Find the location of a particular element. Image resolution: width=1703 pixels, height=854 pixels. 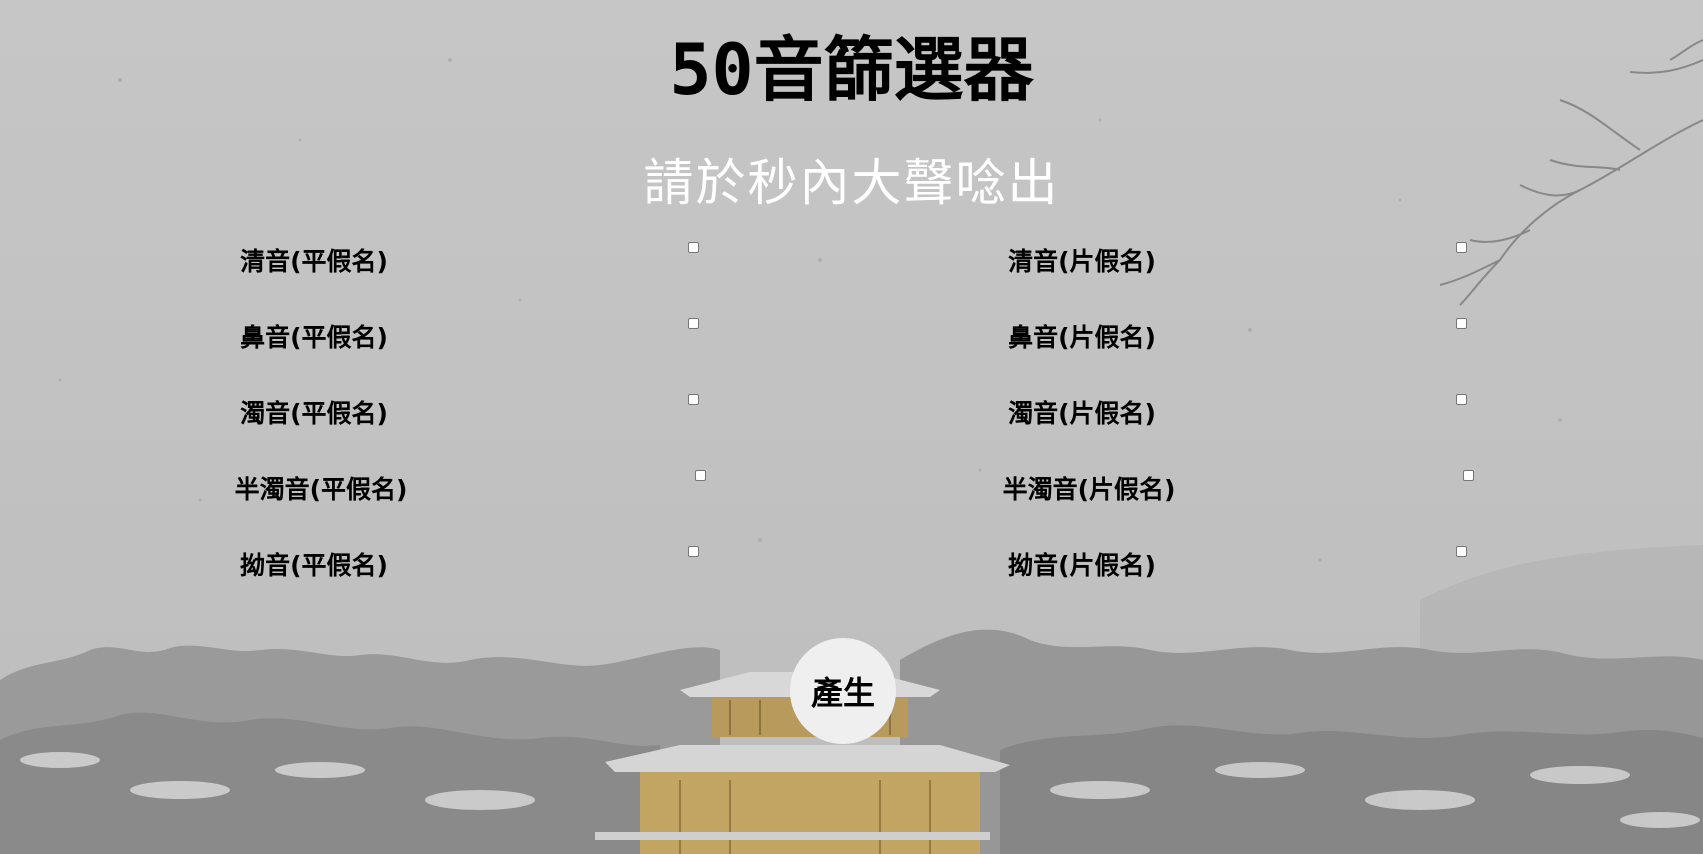

option-label-seion-katakana: 清音(片假名) is located at coordinates (1082, 261).